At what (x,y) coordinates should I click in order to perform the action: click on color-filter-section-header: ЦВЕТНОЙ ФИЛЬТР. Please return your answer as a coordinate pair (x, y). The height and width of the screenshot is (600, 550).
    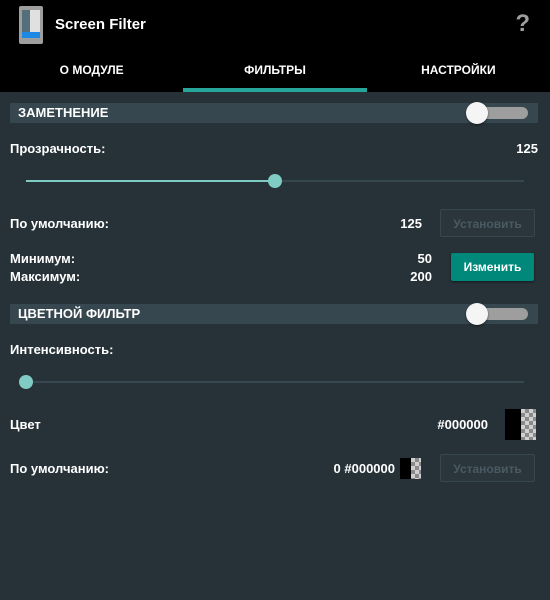
    Looking at the image, I should click on (274, 314).